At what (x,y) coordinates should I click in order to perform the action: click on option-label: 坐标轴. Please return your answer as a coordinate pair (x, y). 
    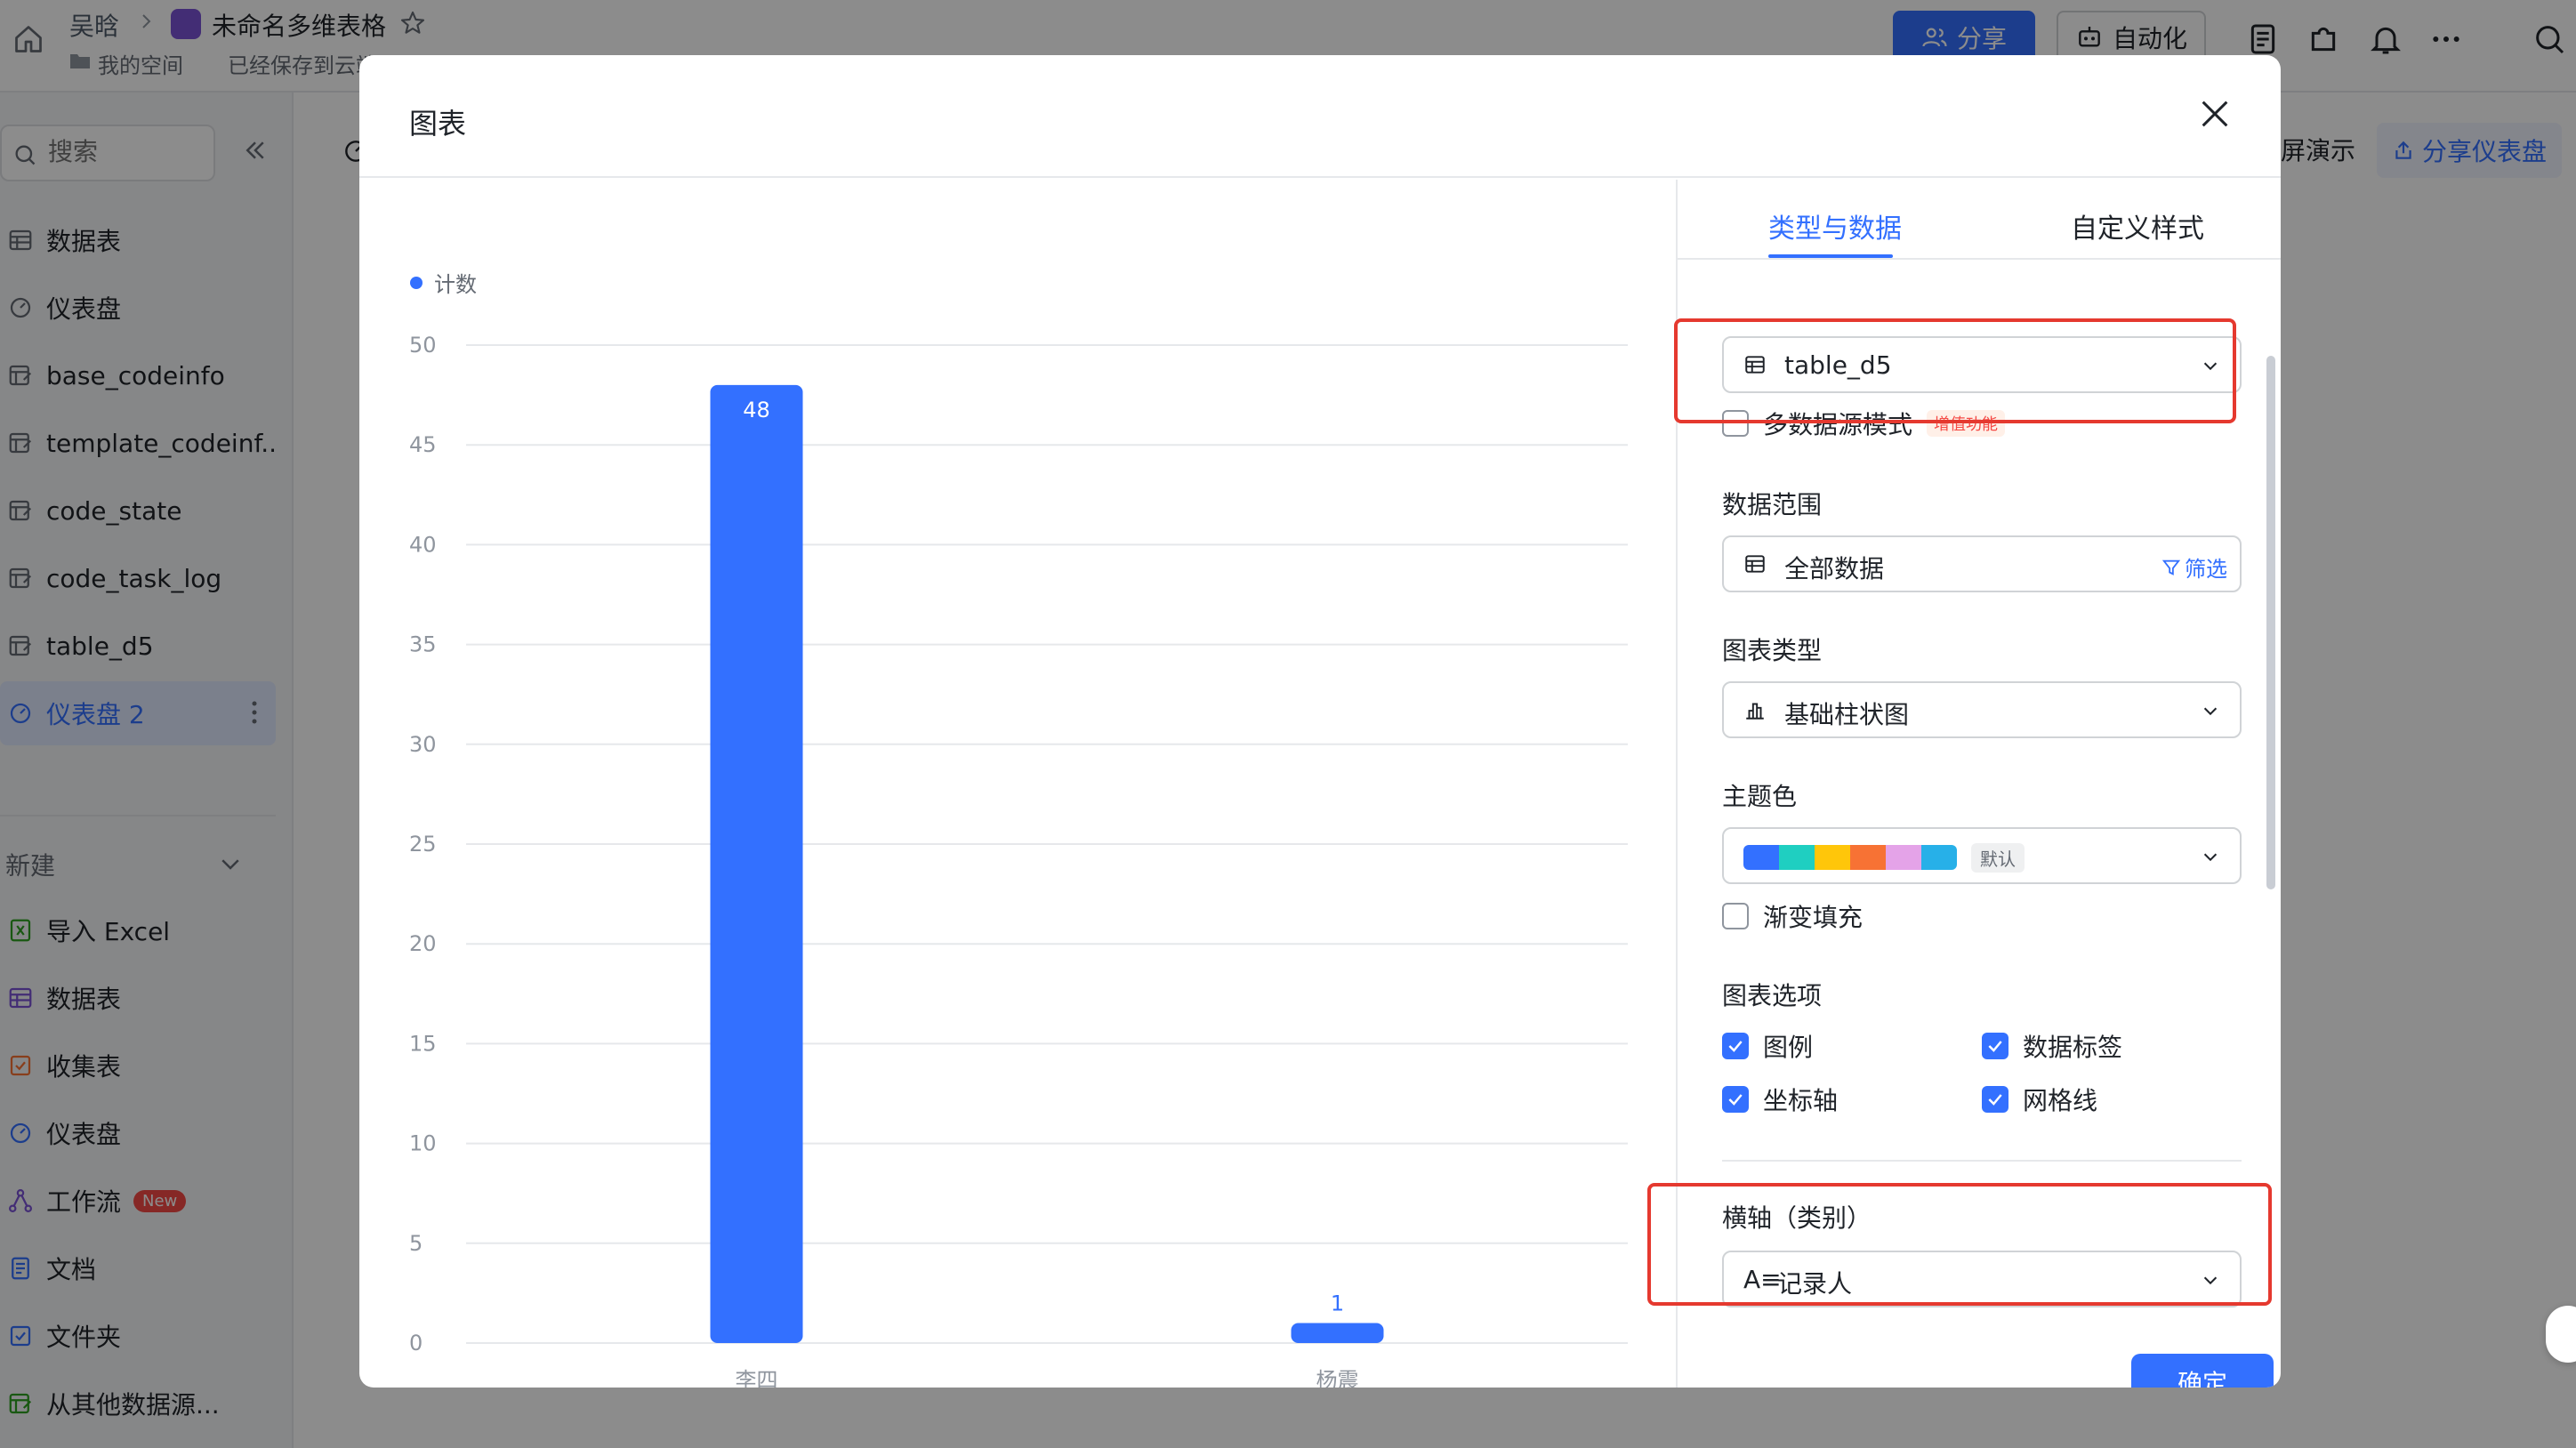
    Looking at the image, I should click on (1801, 1101).